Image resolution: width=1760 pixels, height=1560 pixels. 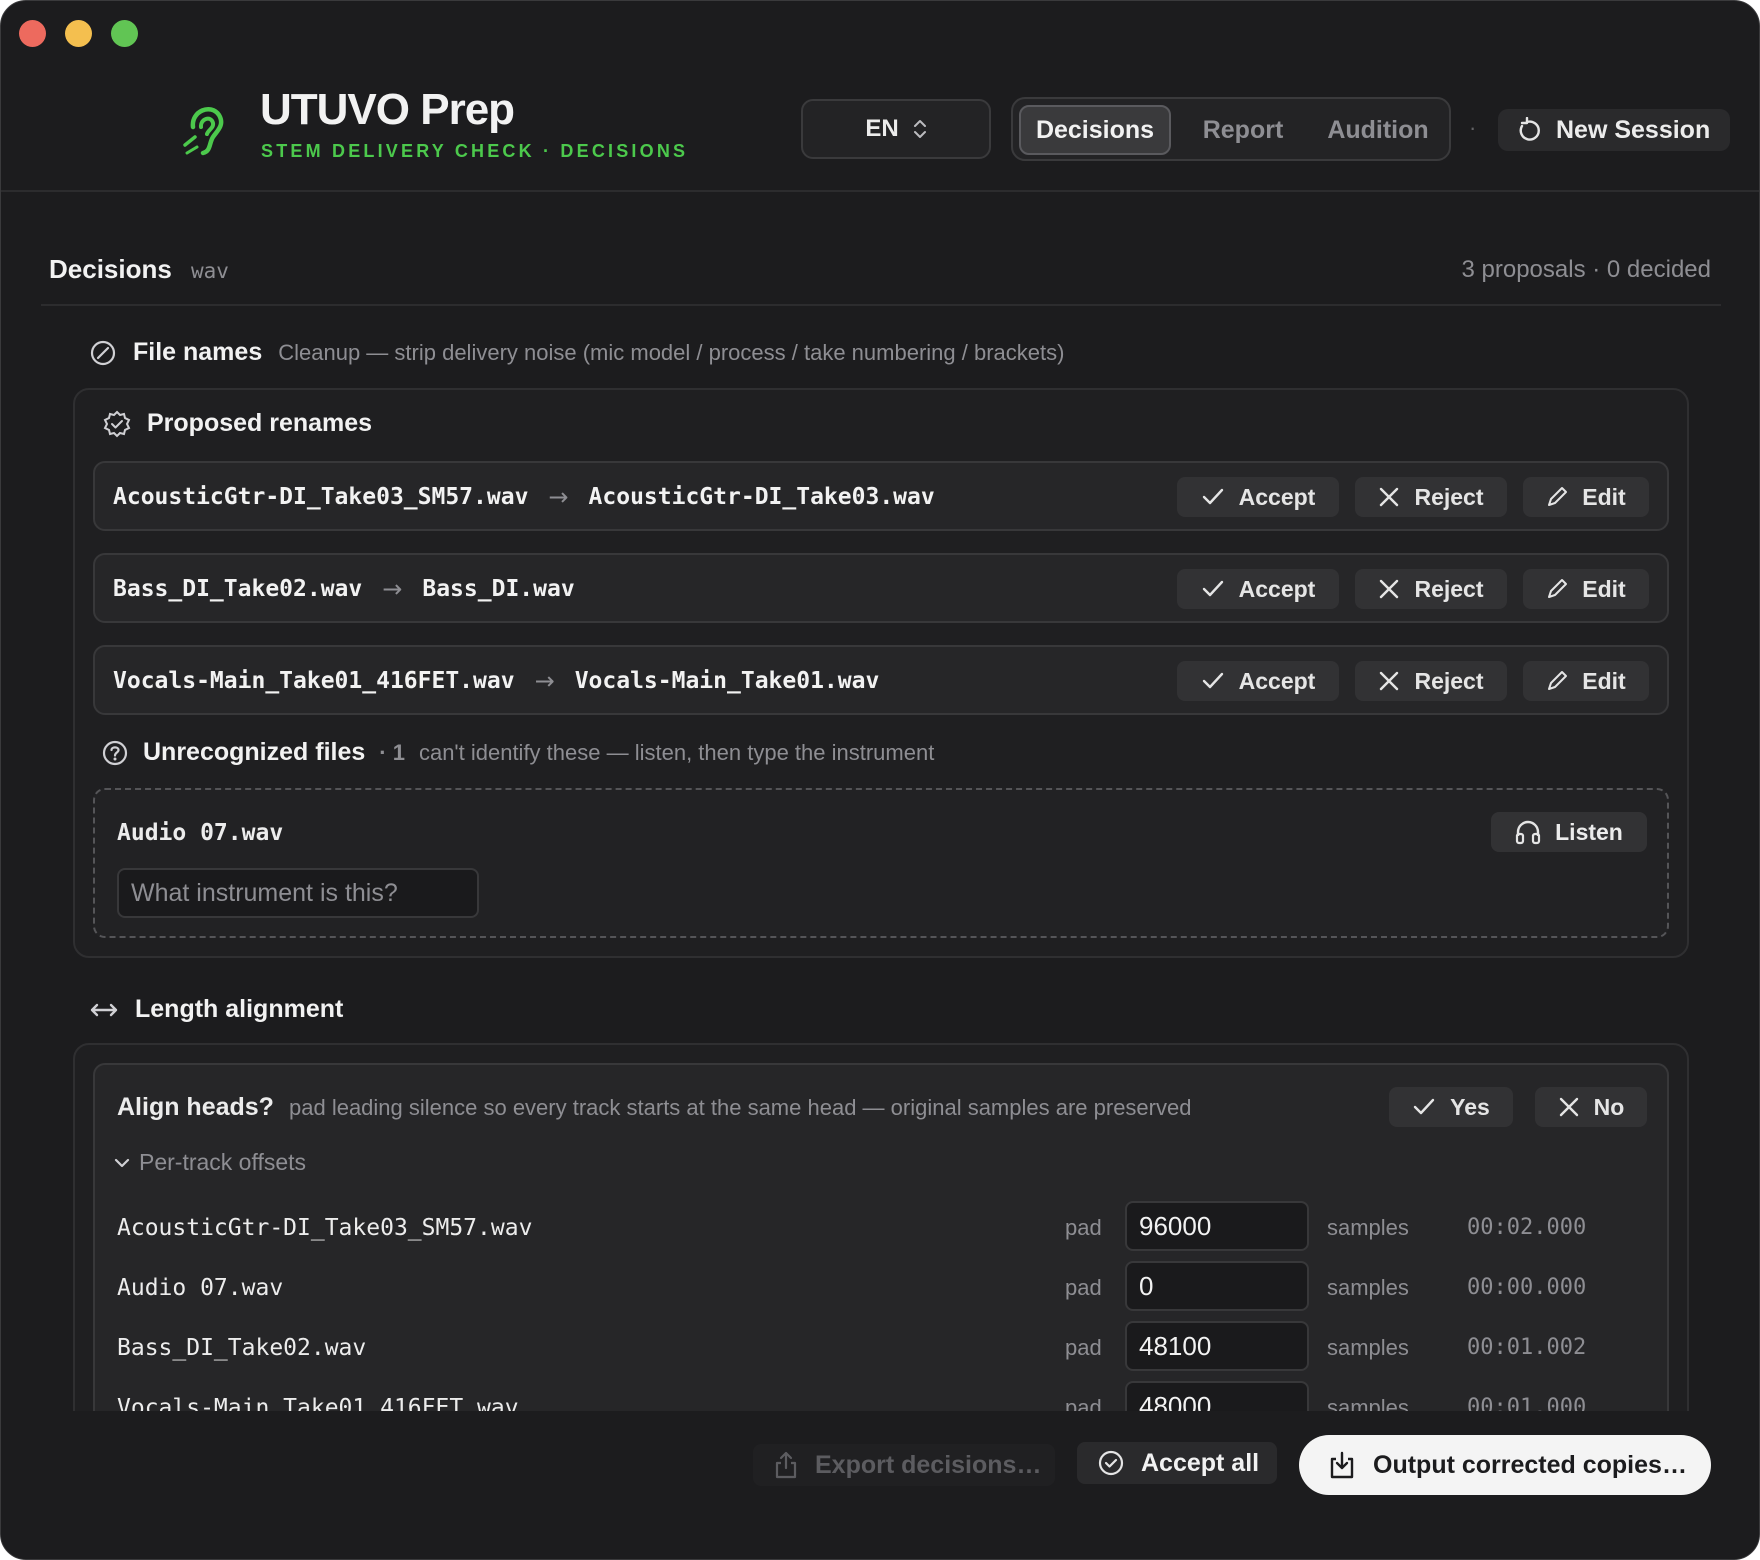 What do you see at coordinates (325, 1228) in the screenshot?
I see `offset-filename: AcousticGtr-DI_Take03_SM57.wav` at bounding box center [325, 1228].